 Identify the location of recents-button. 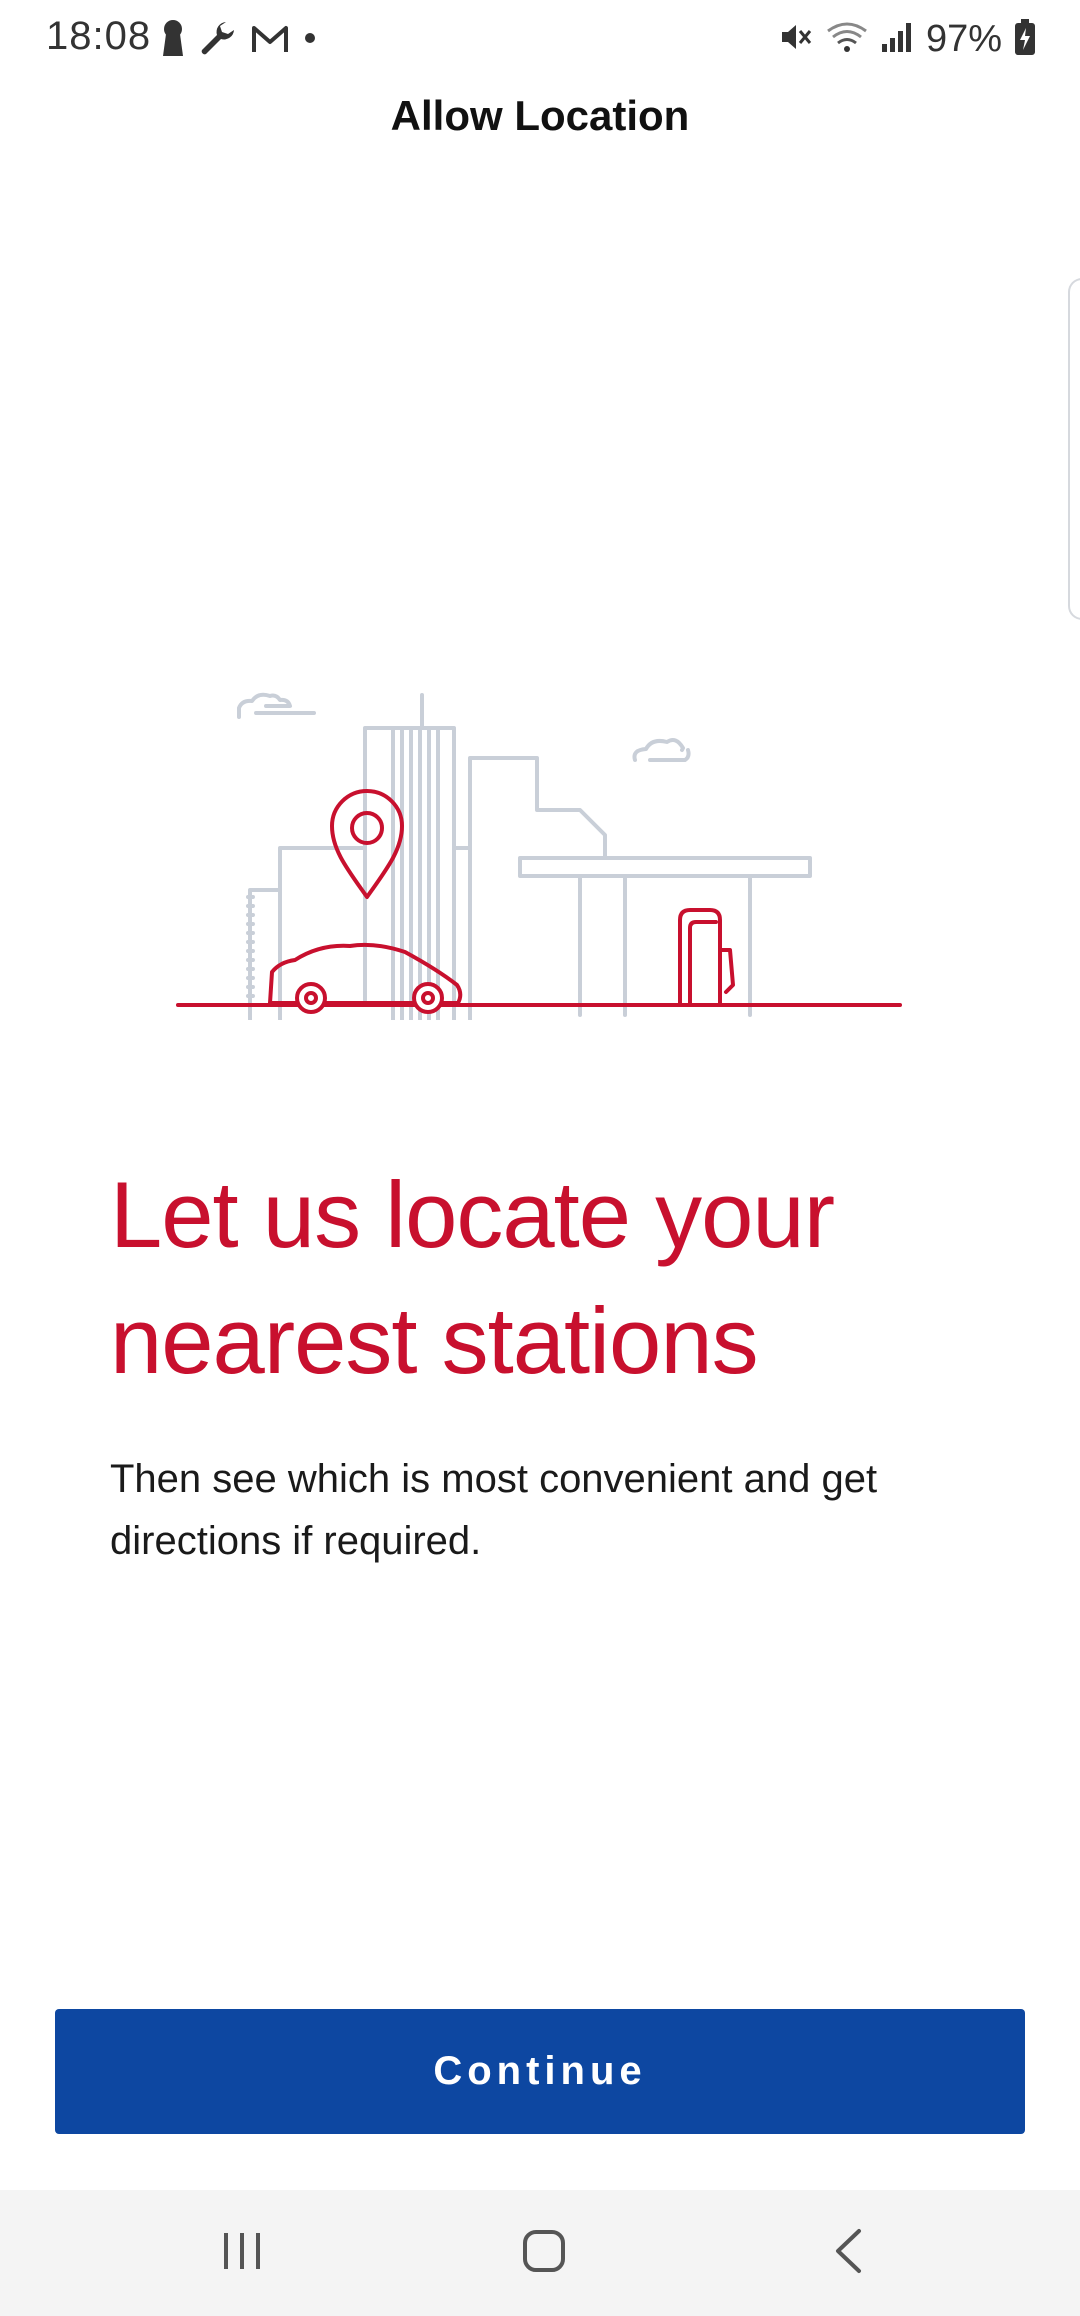
(242, 2253).